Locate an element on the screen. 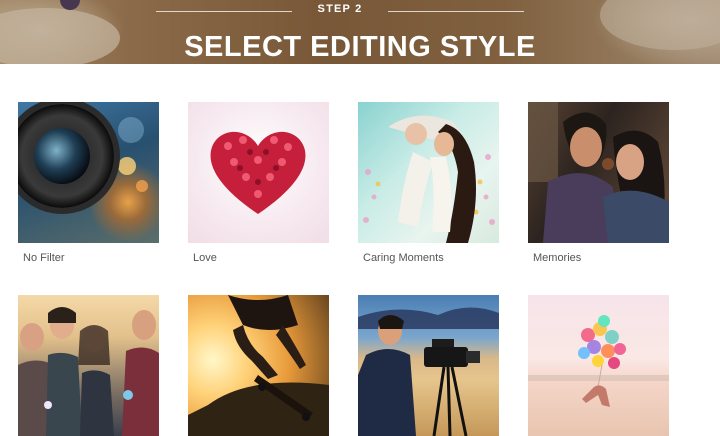 The width and height of the screenshot is (720, 436). camera-lens-glass is located at coordinates (62, 156).